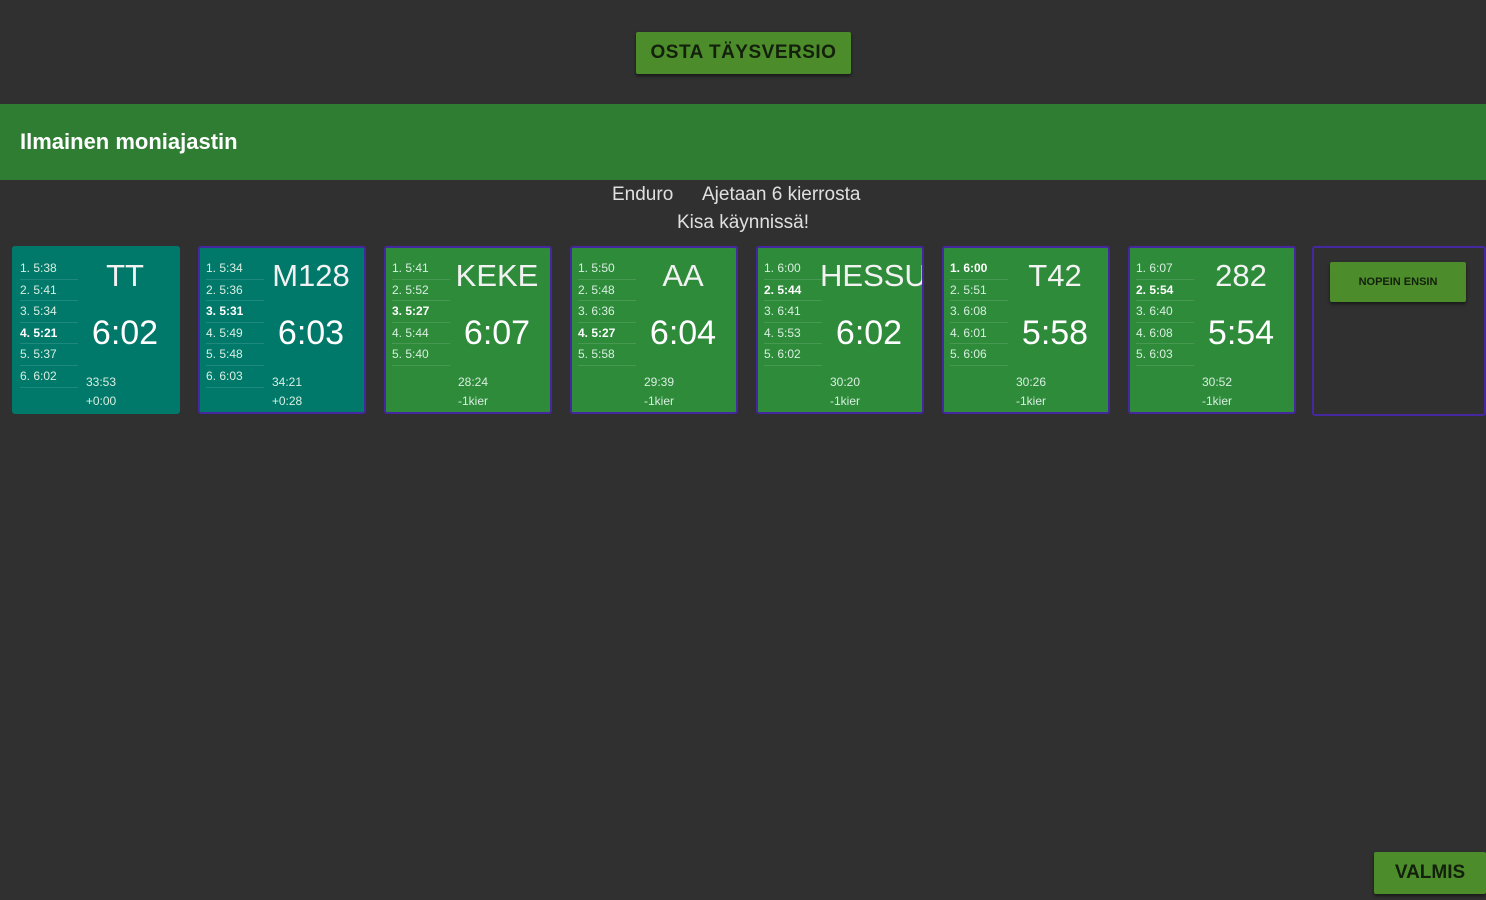  I want to click on lap-time: 2. 5:48, so click(607, 291).